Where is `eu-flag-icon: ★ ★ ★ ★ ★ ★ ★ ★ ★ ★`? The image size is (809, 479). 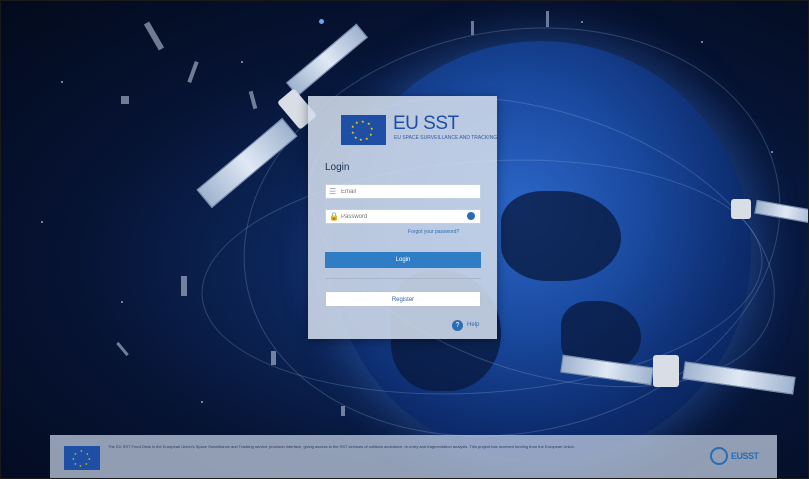
eu-flag-icon: ★ ★ ★ ★ ★ ★ ★ ★ ★ ★ is located at coordinates (363, 130).